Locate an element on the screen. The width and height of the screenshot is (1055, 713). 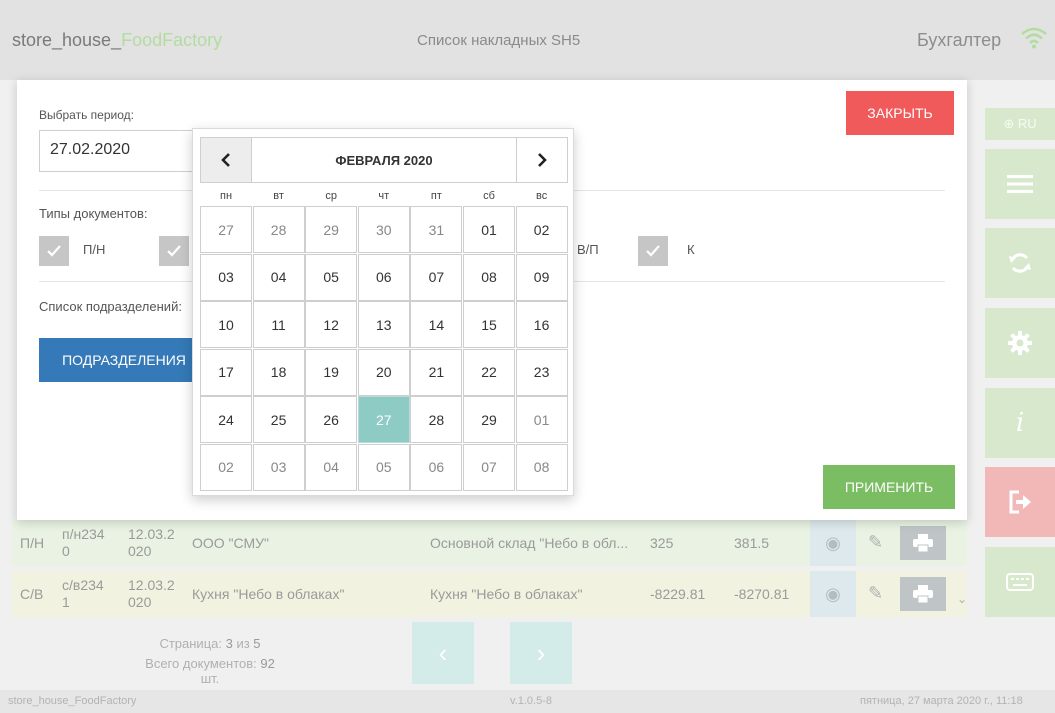
calendar-day: 19 is located at coordinates (331, 372).